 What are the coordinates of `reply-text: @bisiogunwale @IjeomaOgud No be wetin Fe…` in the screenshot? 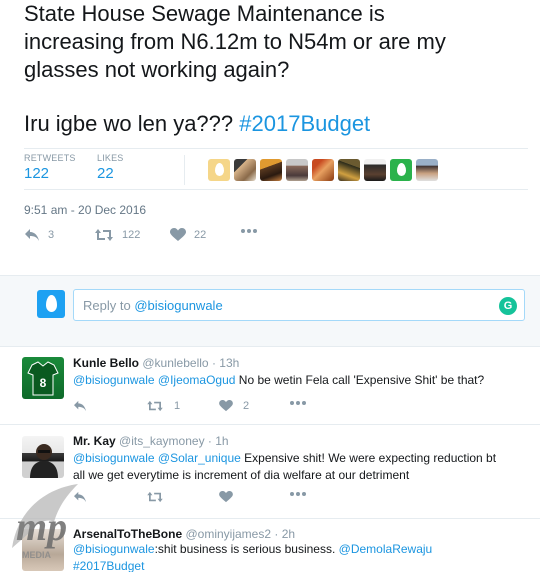 It's located at (300, 380).